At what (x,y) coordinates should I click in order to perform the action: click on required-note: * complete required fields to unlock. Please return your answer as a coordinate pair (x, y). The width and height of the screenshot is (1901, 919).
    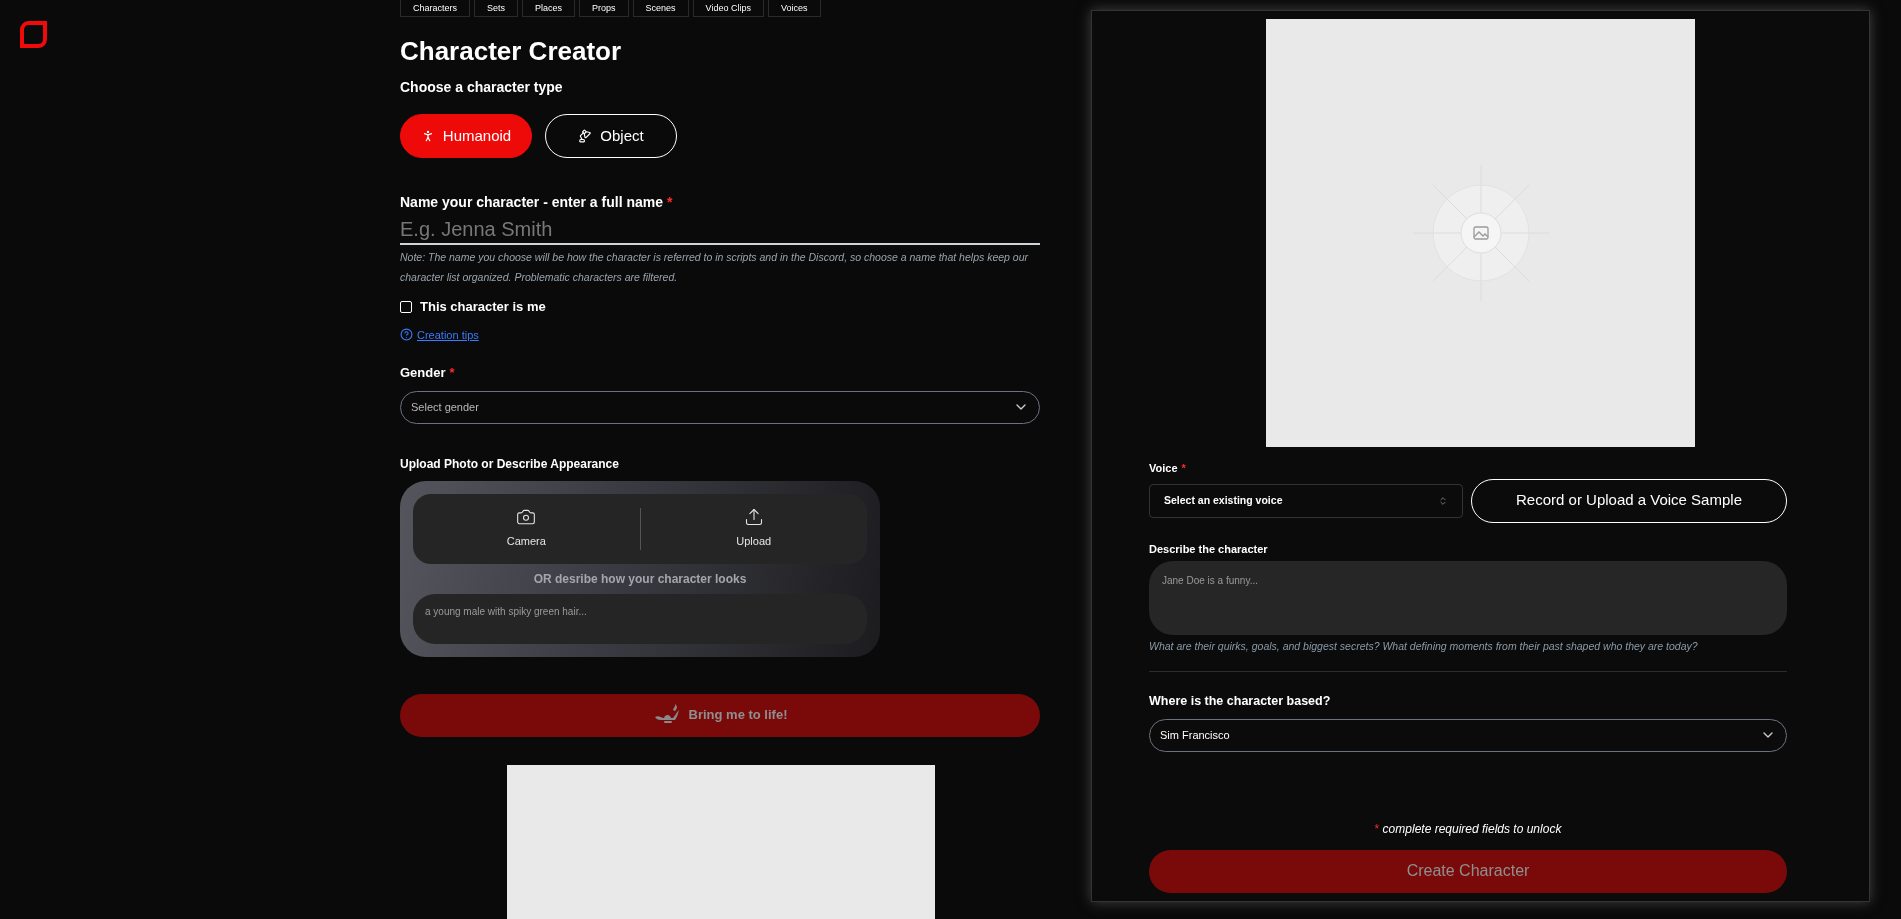
    Looking at the image, I should click on (1468, 829).